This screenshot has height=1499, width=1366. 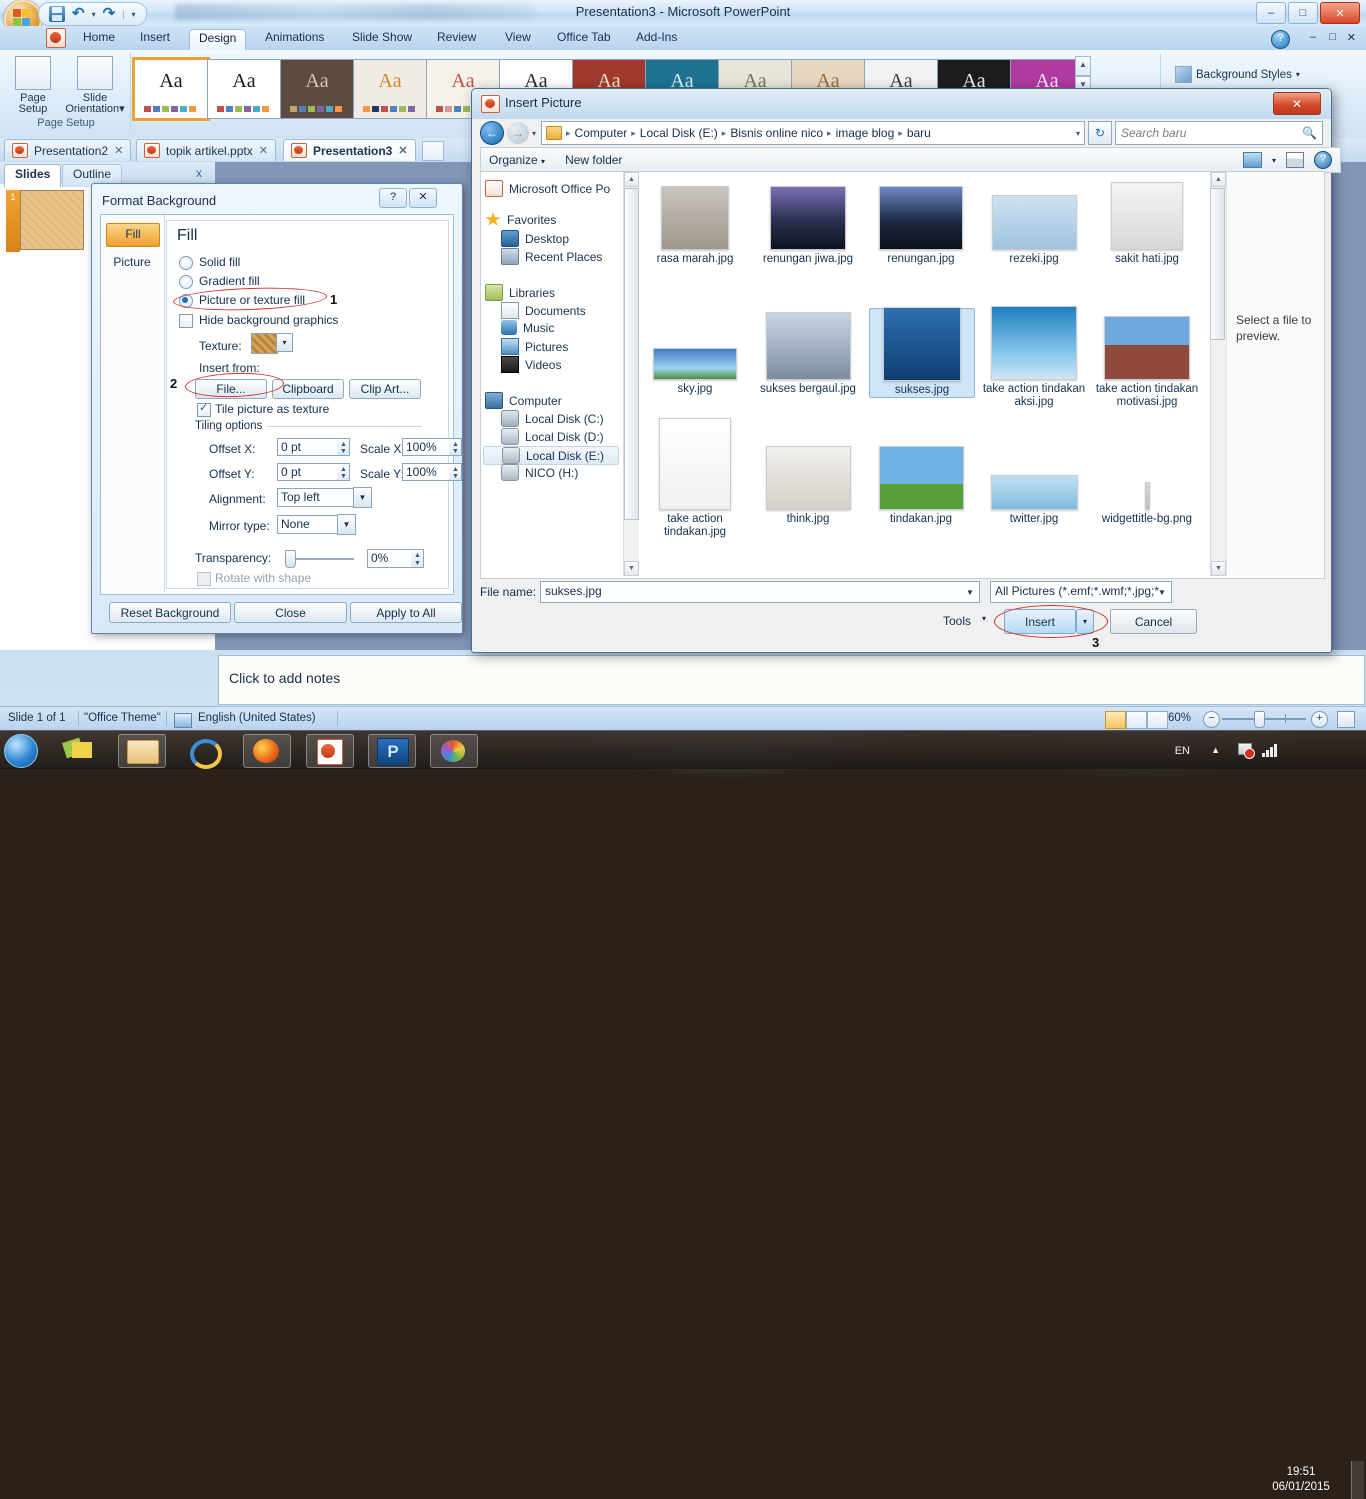 I want to click on texture-swatch, so click(x=264, y=343).